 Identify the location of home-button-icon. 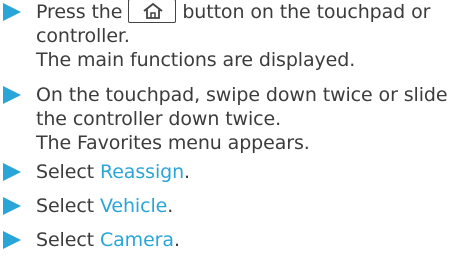
(152, 11).